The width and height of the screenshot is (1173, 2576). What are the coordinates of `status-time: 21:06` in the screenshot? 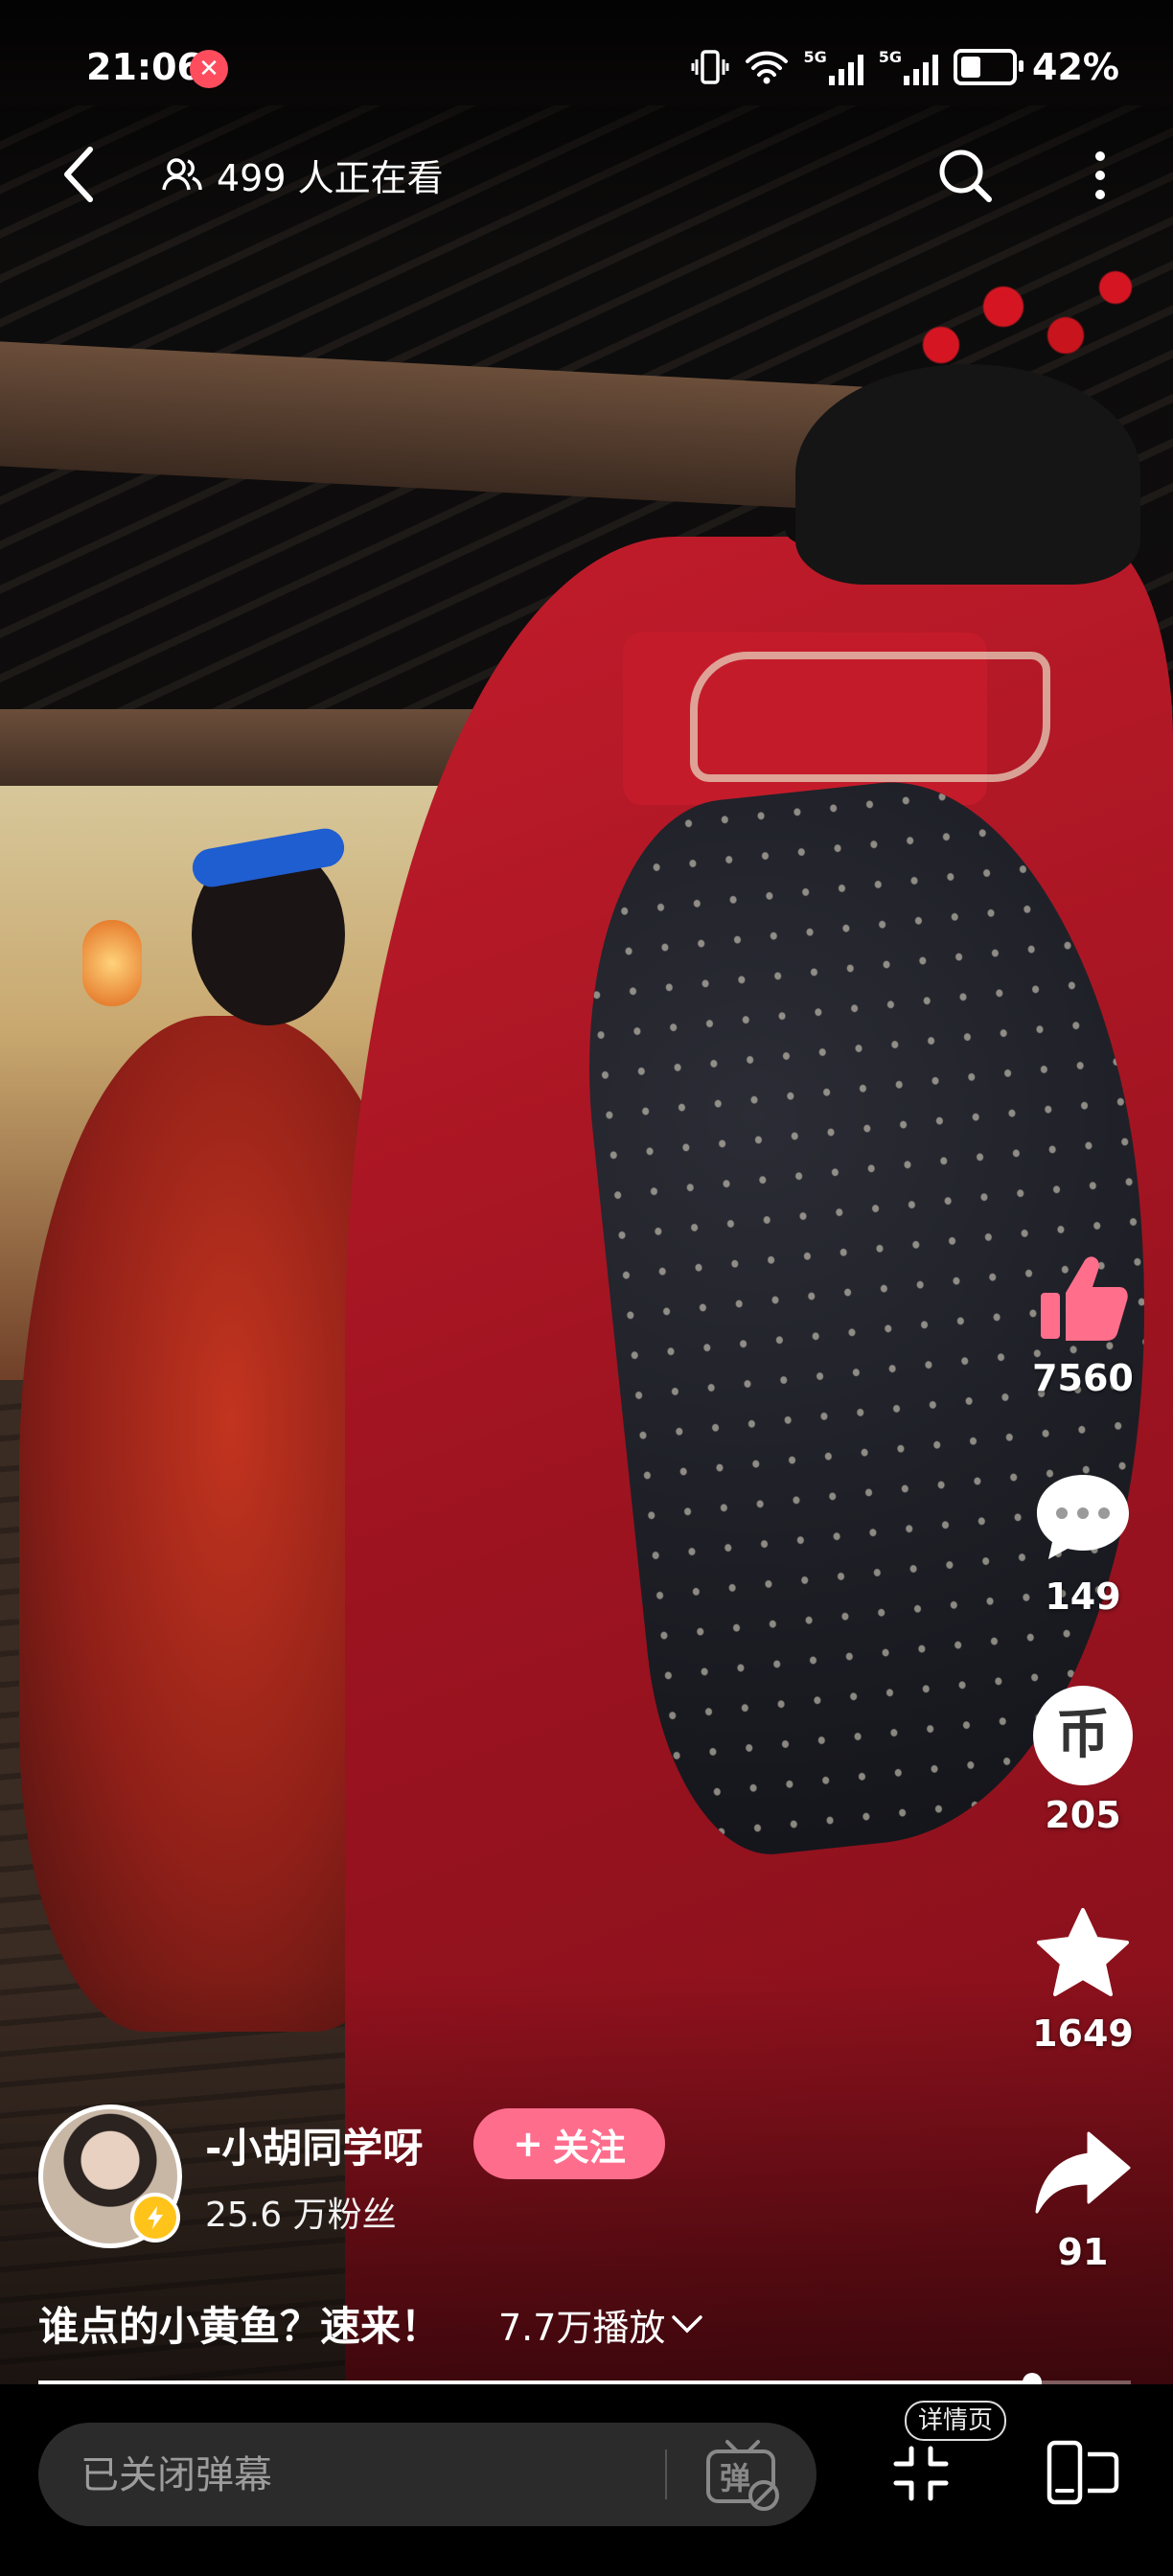 It's located at (144, 67).